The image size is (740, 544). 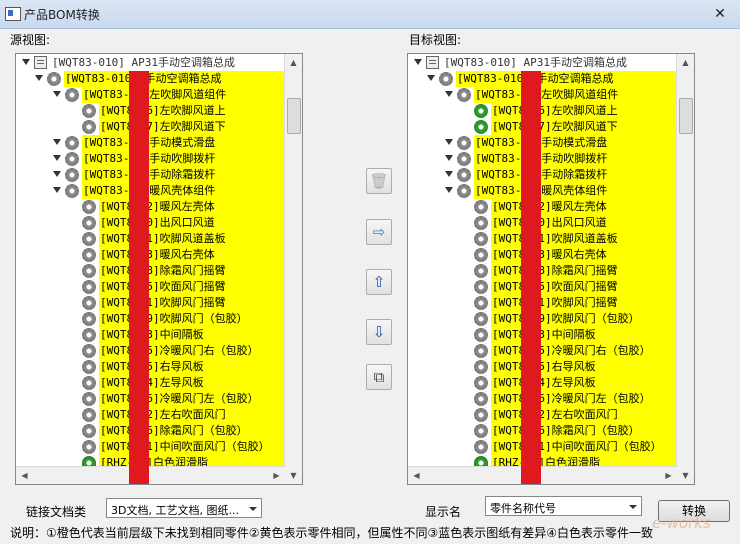 What do you see at coordinates (155, 94) in the screenshot?
I see `tree-row-label: [WQT83-0 ]左吹脚风道组件` at bounding box center [155, 94].